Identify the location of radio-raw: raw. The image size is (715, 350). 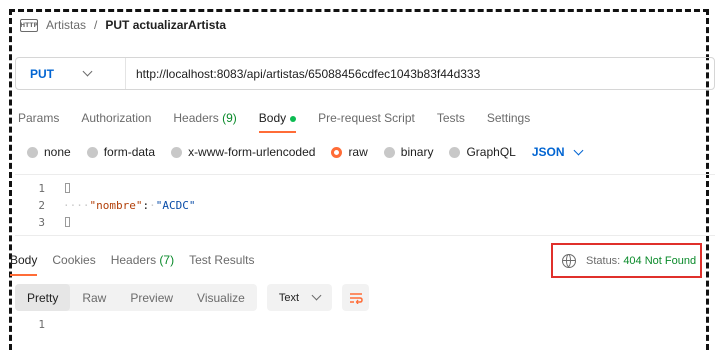
(349, 152).